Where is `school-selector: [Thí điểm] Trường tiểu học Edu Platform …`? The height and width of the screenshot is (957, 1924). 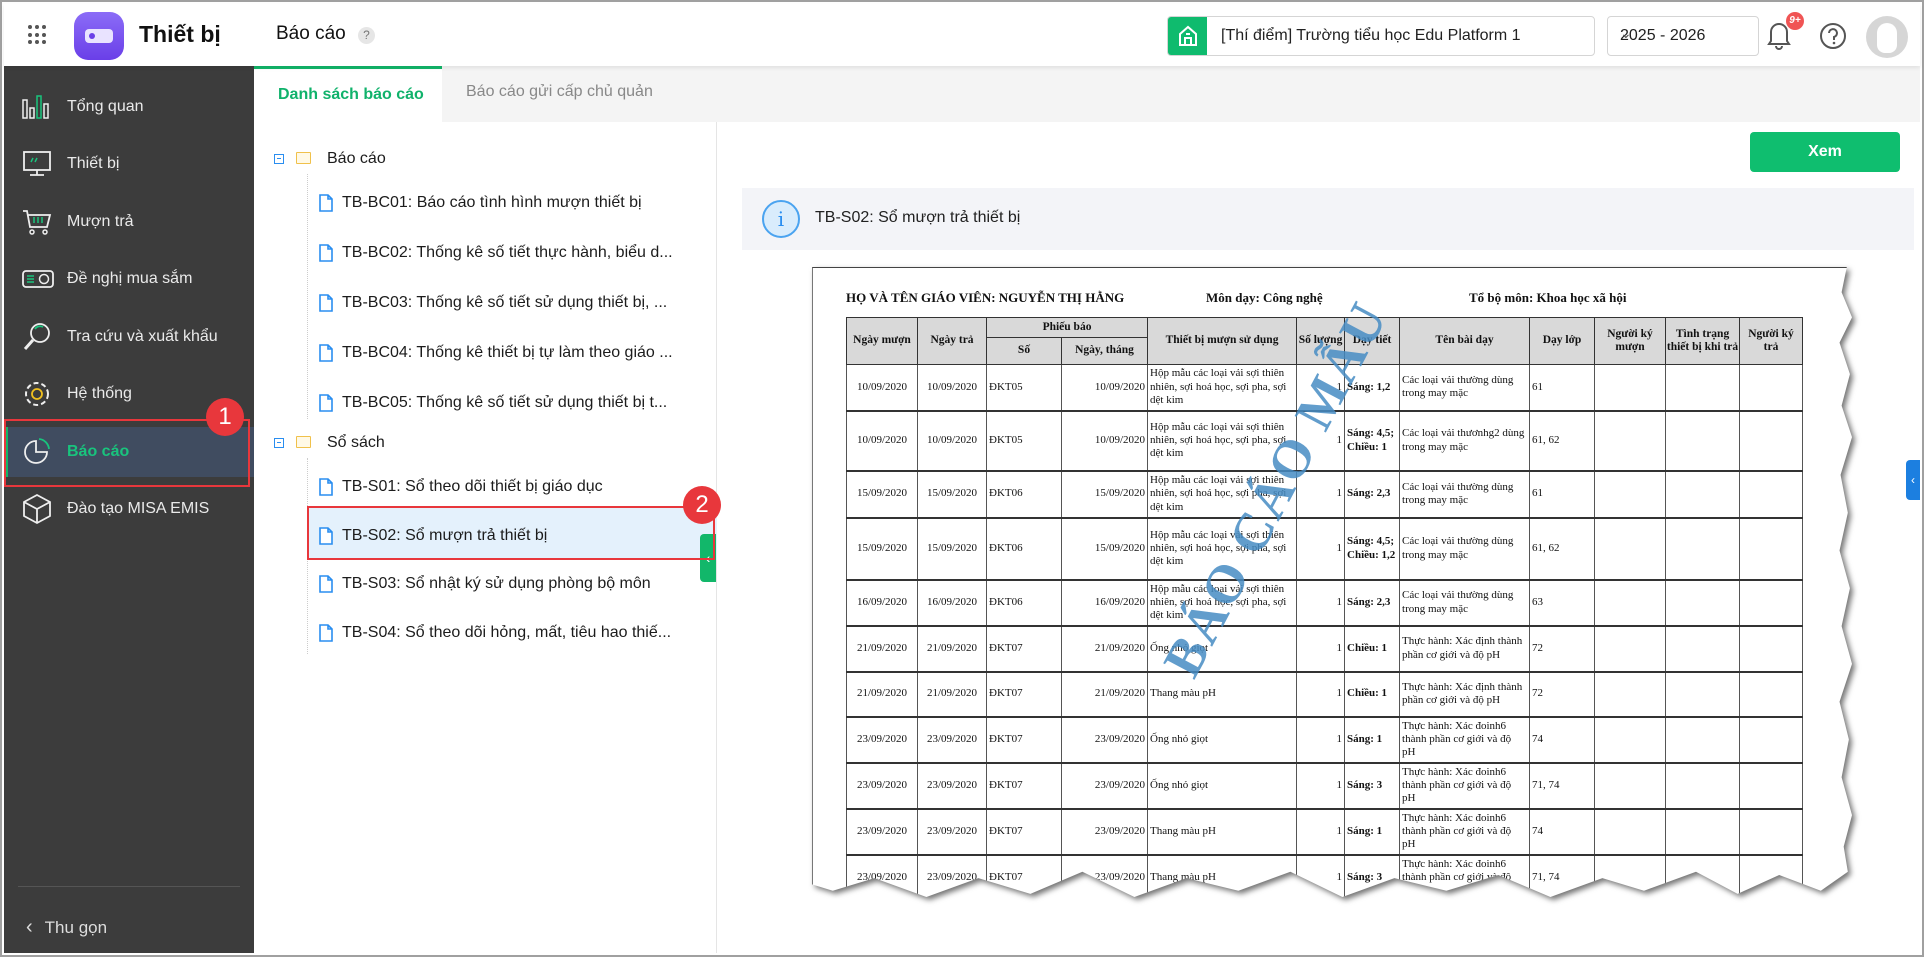 school-selector: [Thí điểm] Trường tiểu học Edu Platform … is located at coordinates (1381, 36).